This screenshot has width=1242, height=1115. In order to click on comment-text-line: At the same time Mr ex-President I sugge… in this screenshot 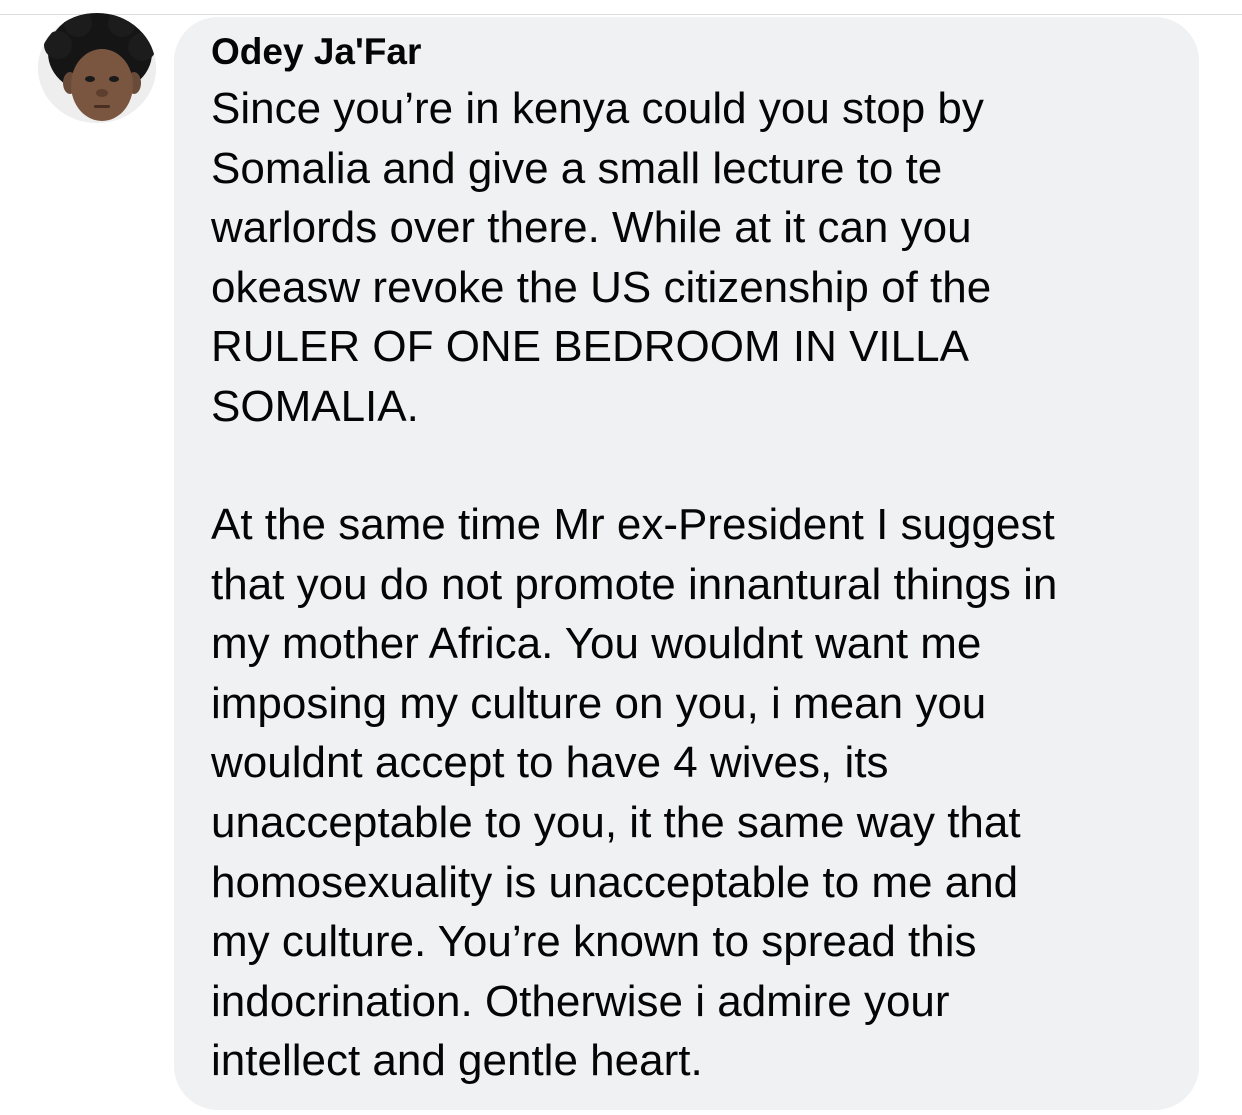, I will do `click(633, 524)`.